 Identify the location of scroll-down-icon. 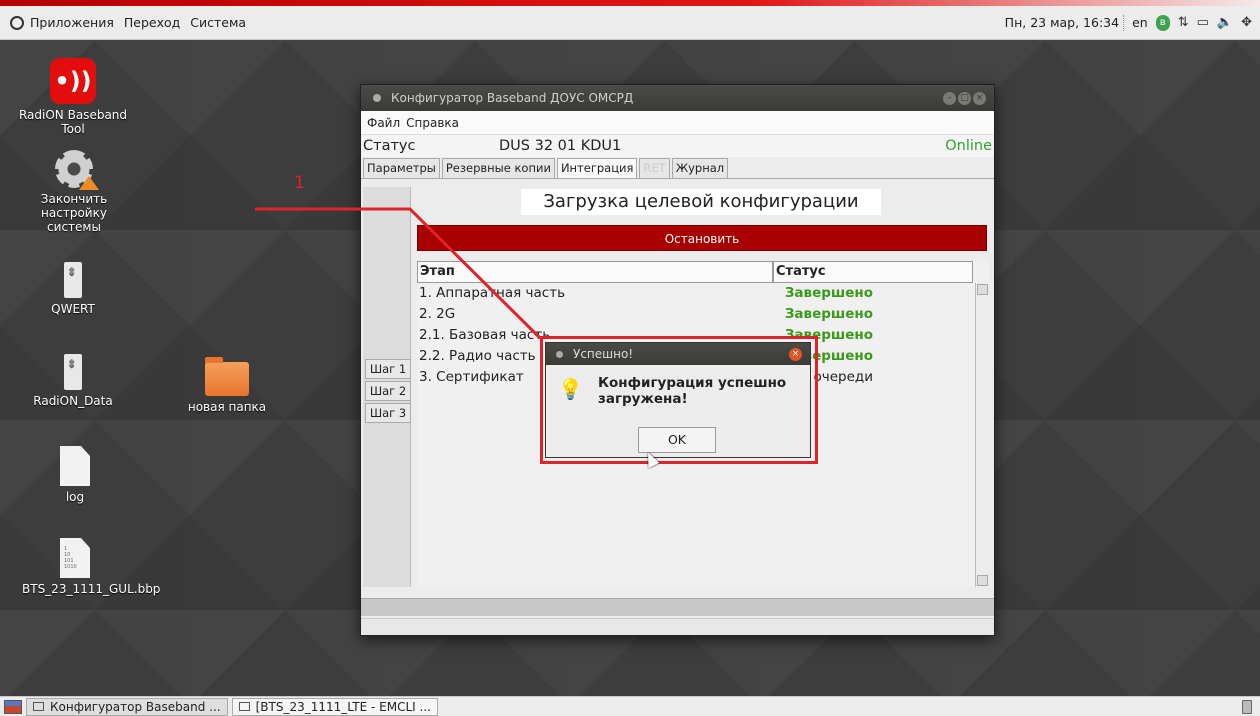
(982, 580).